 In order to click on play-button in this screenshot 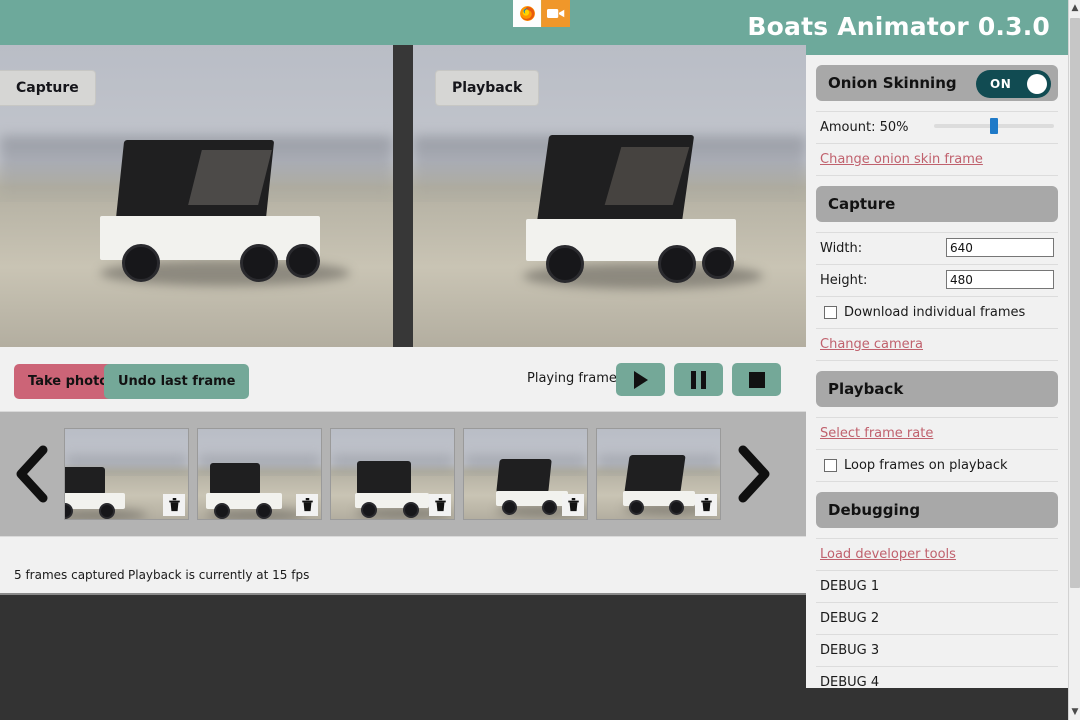, I will do `click(640, 379)`.